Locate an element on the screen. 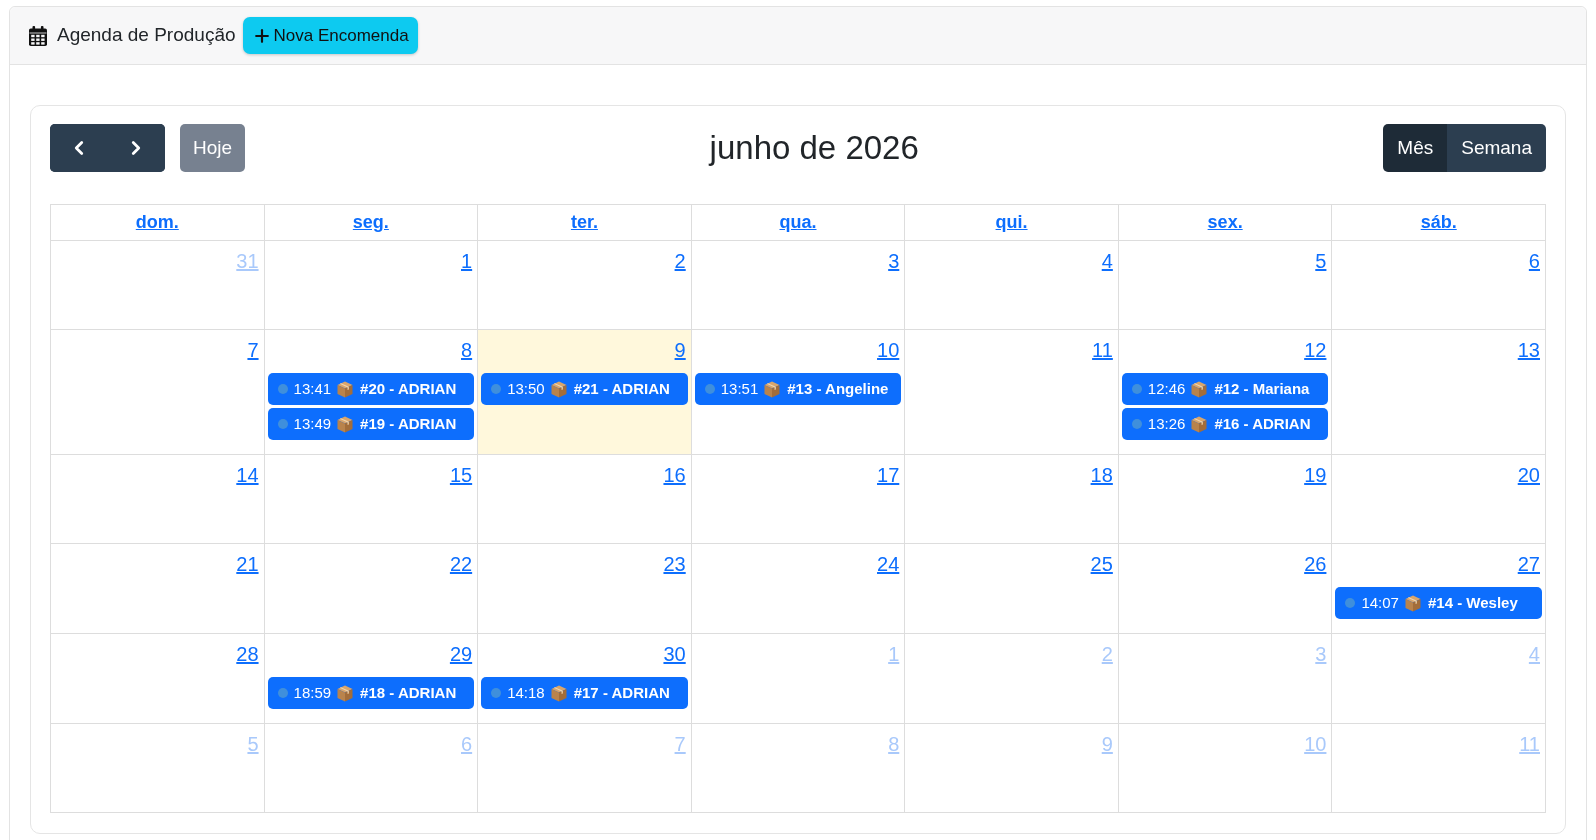 The height and width of the screenshot is (840, 1596). weekday-link: qua. is located at coordinates (798, 222).